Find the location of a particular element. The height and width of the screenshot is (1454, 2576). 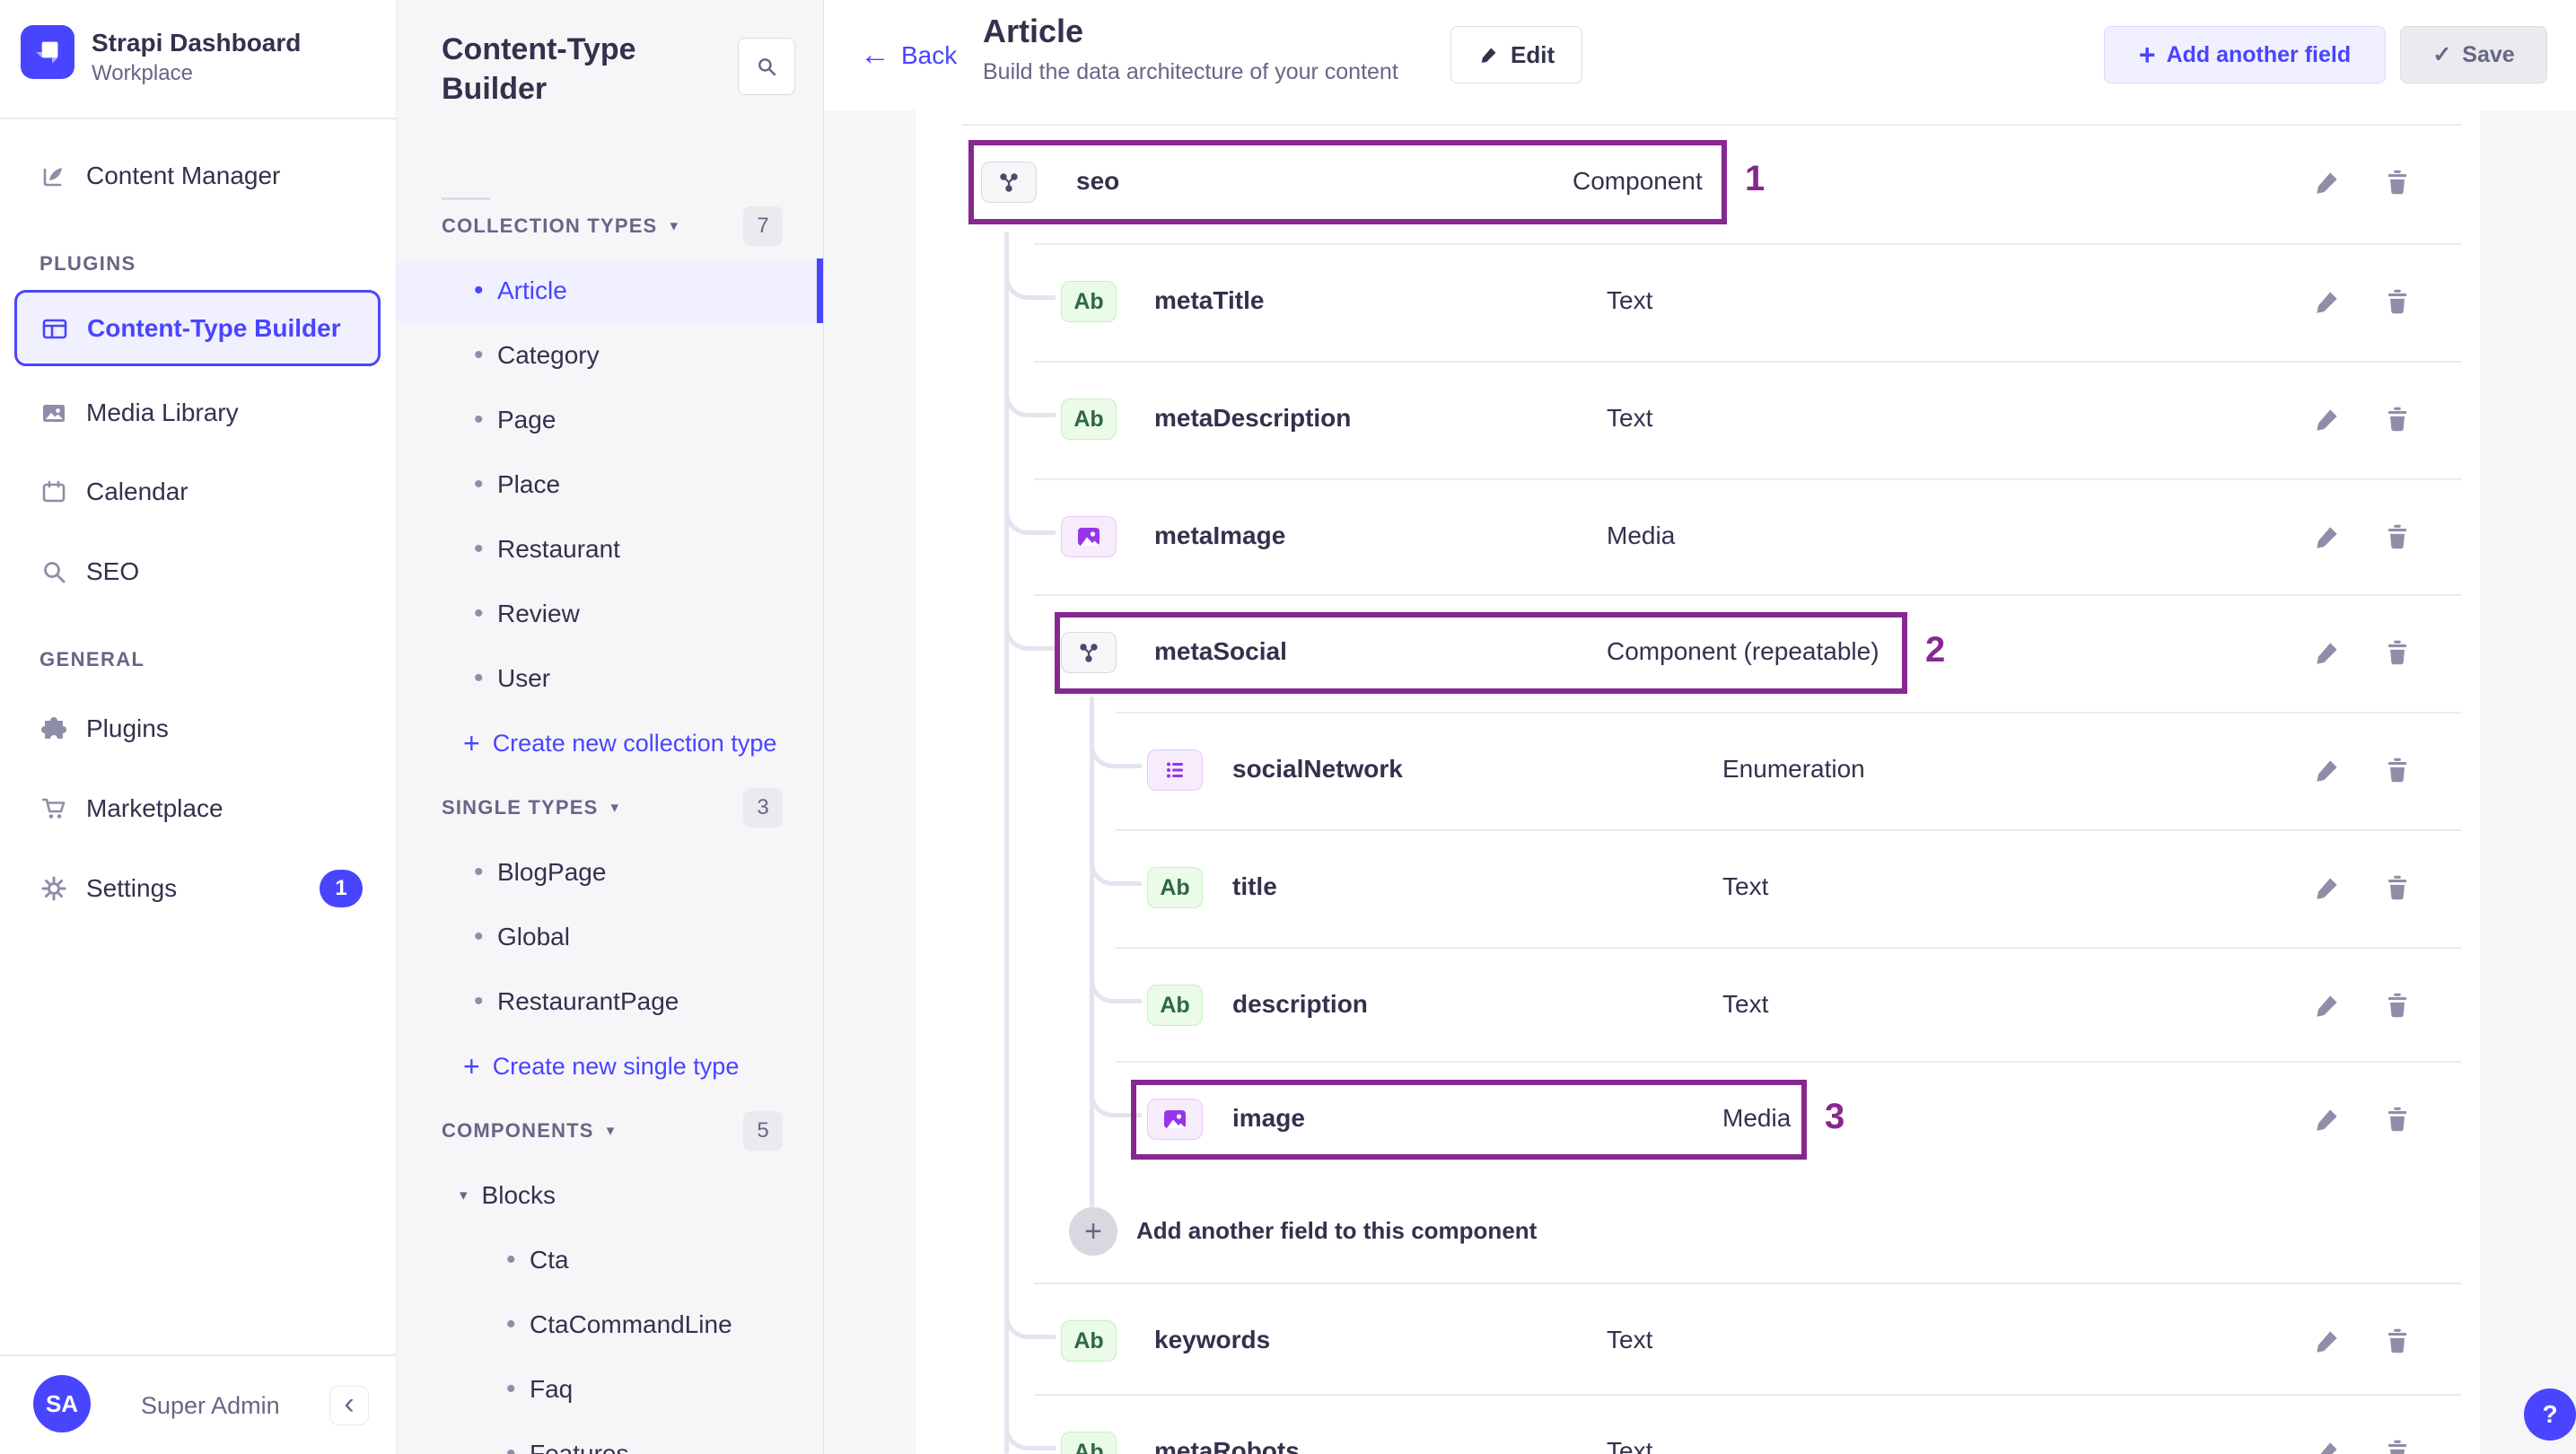

page-title: Article is located at coordinates (1033, 31).